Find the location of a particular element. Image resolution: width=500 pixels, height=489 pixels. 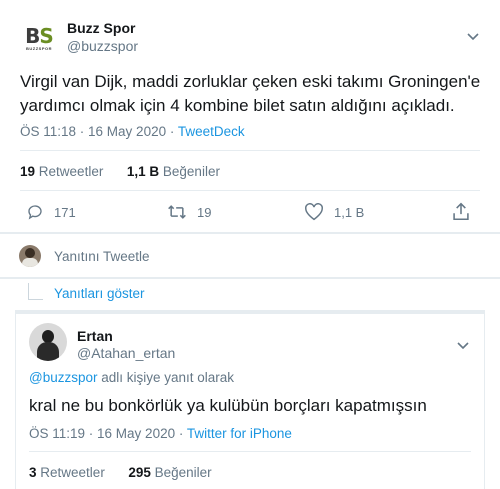

author-handle: @buzzspor is located at coordinates (102, 46).